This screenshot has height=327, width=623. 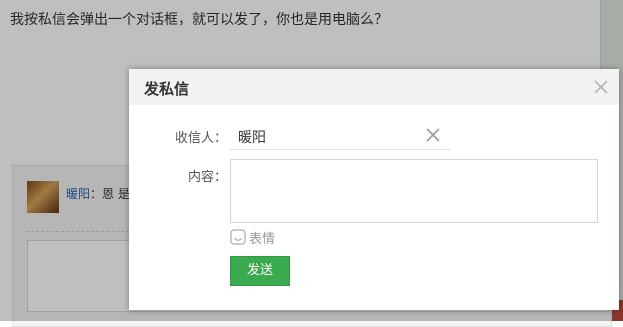 I want to click on send-button: 发送, so click(x=260, y=271).